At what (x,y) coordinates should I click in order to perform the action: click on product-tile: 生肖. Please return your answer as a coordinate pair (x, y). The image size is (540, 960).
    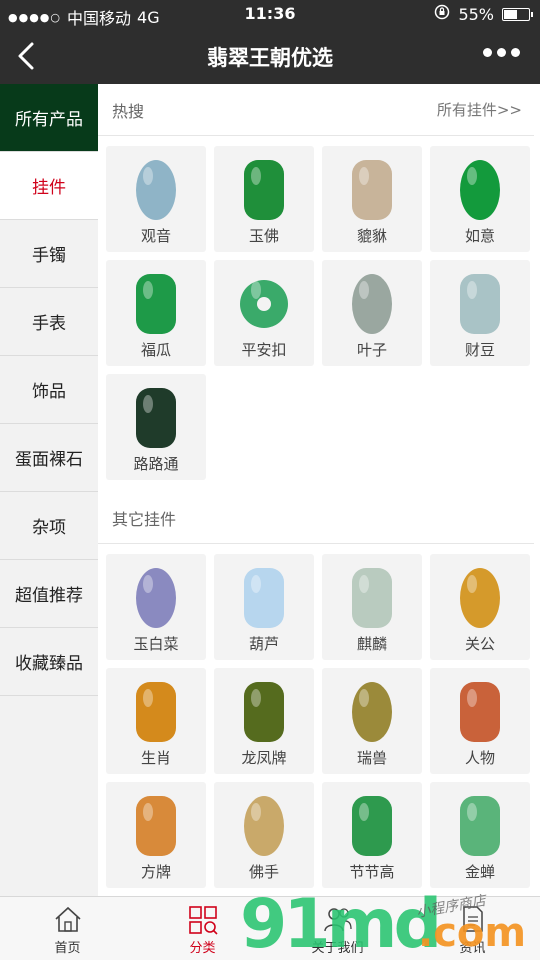
    Looking at the image, I should click on (156, 721).